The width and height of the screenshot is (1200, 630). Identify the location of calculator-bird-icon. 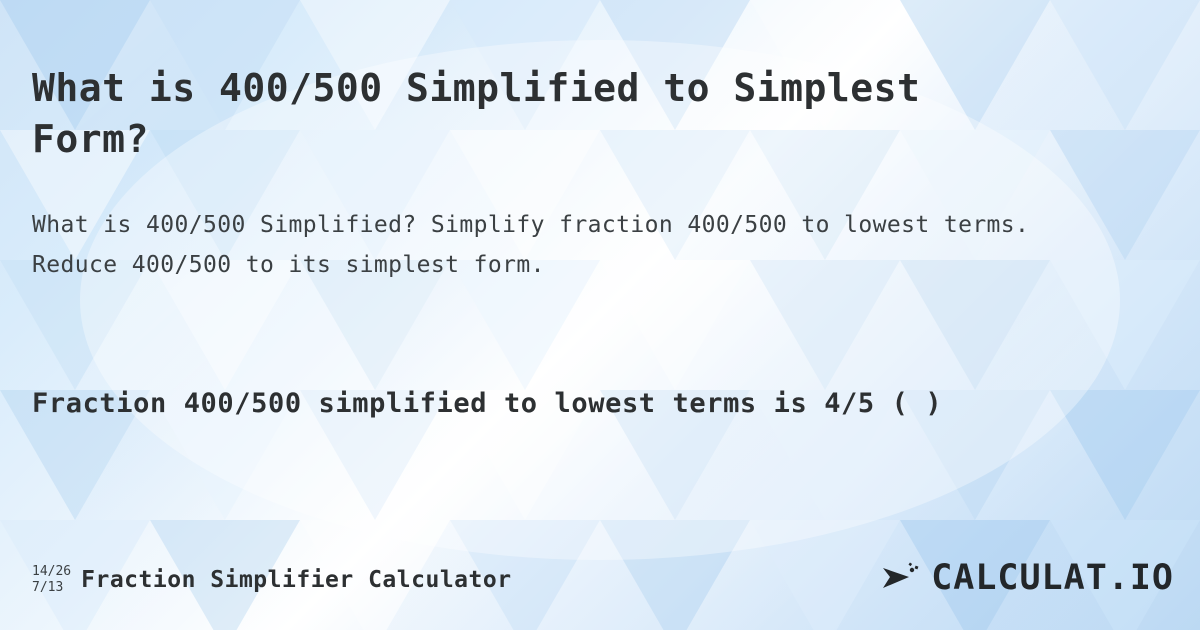
(901, 575).